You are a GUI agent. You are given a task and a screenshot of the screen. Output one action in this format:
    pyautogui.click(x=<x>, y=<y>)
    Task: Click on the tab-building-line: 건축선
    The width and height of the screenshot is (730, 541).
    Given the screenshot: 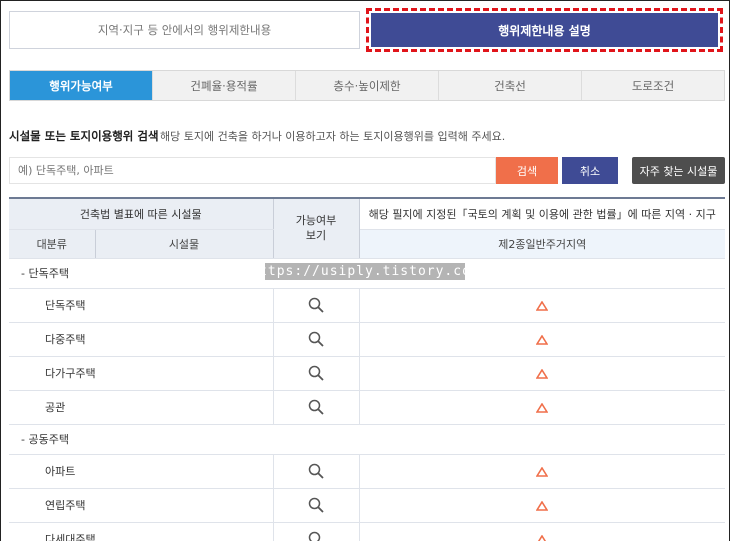 What is the action you would take?
    pyautogui.click(x=509, y=85)
    